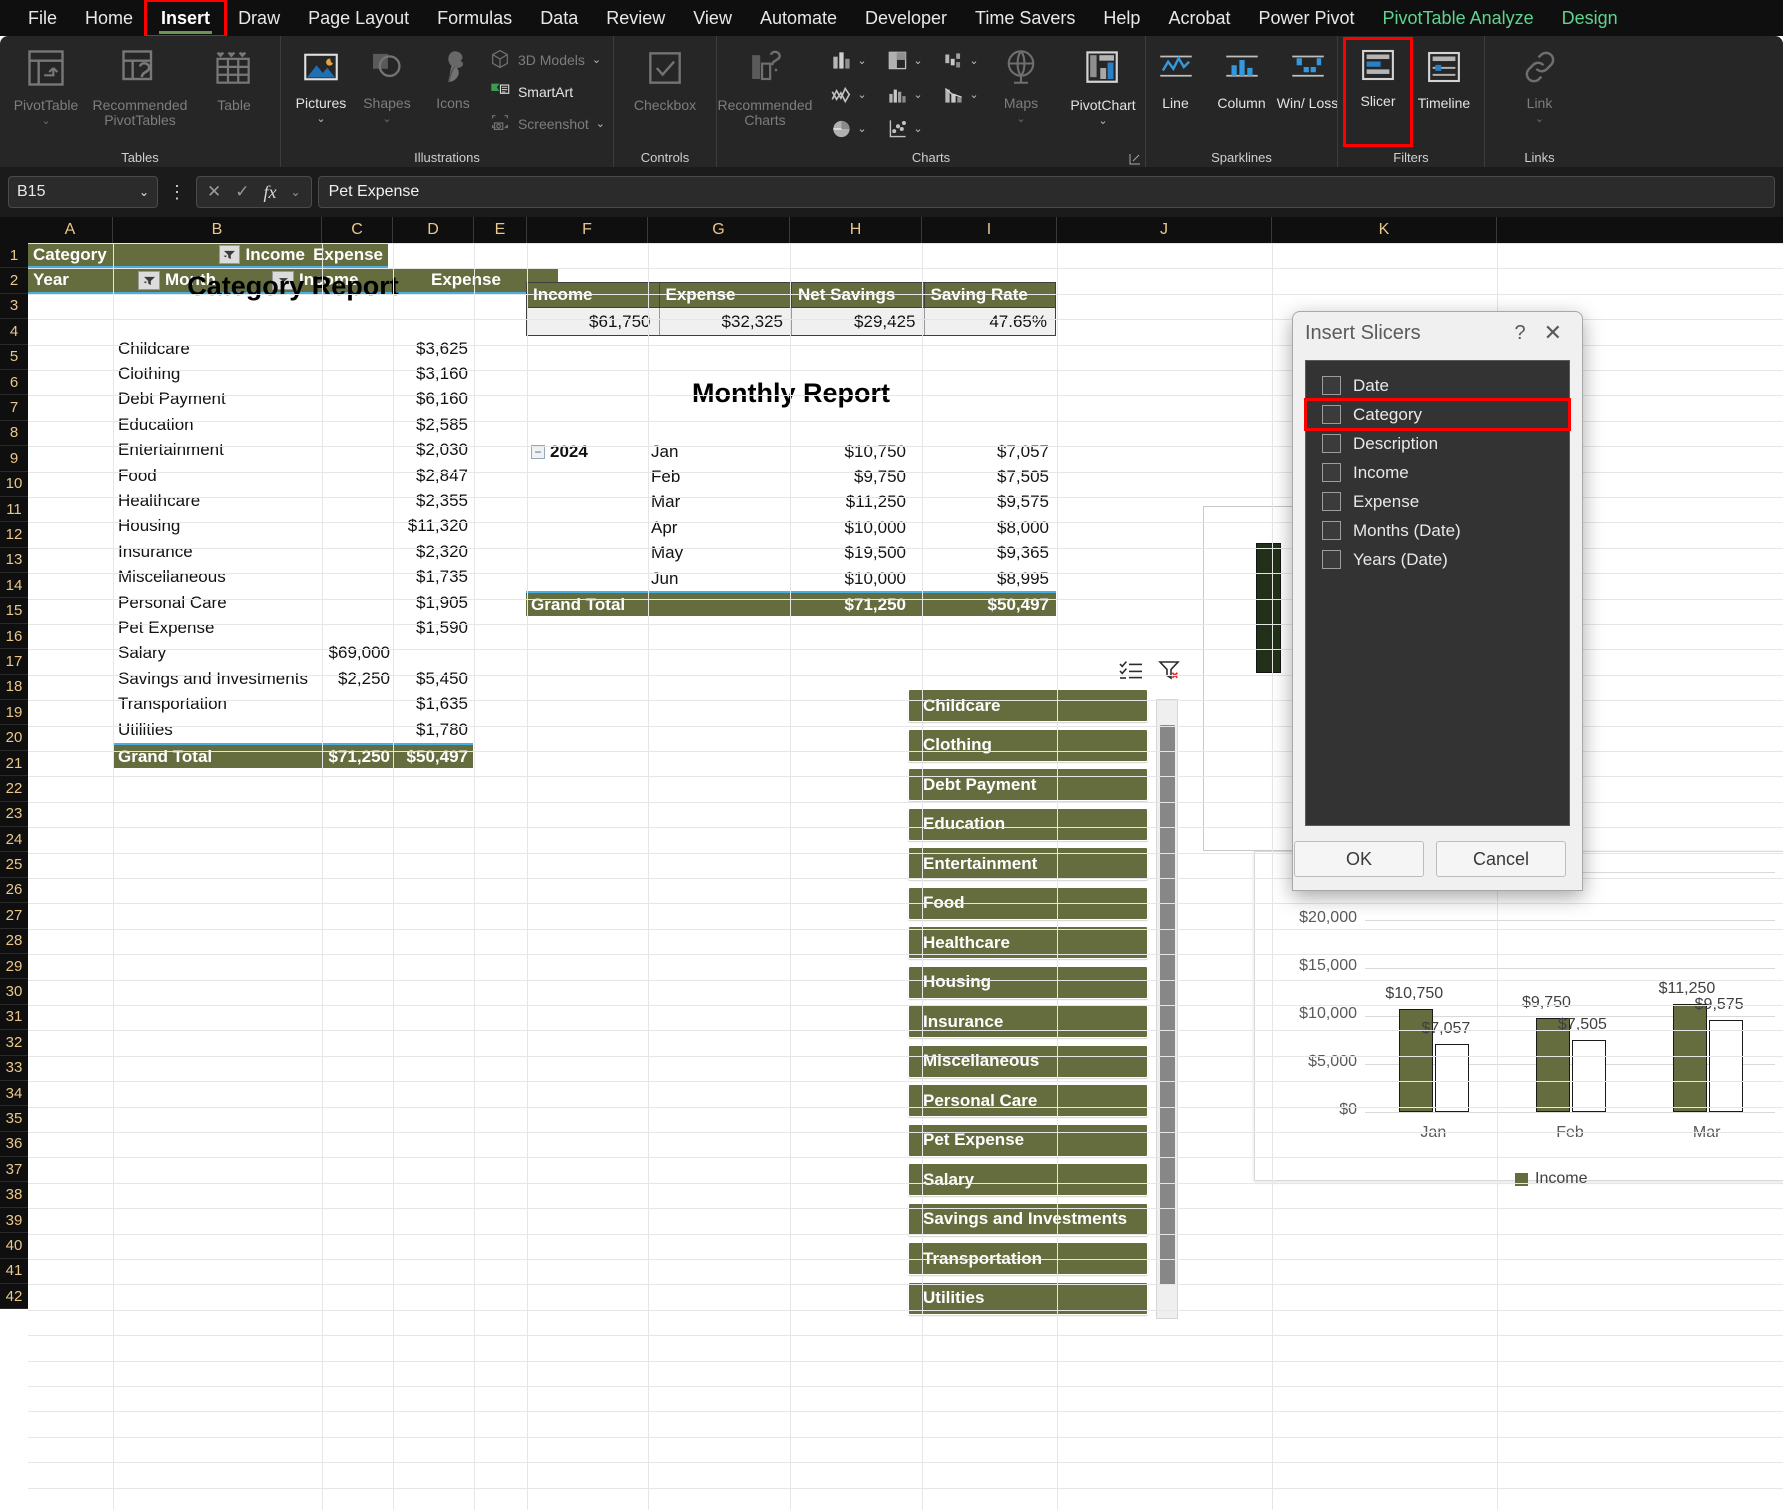 The height and width of the screenshot is (1510, 1783). What do you see at coordinates (14, 459) in the screenshot?
I see `row-header-9: 9` at bounding box center [14, 459].